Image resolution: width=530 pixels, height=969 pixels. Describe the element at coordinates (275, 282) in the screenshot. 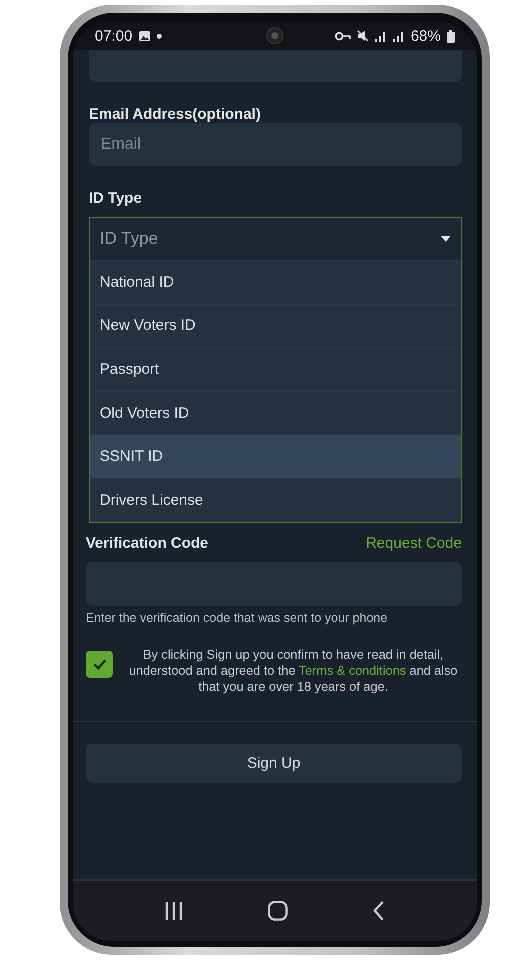

I see `dropdown-option: National ID` at that location.